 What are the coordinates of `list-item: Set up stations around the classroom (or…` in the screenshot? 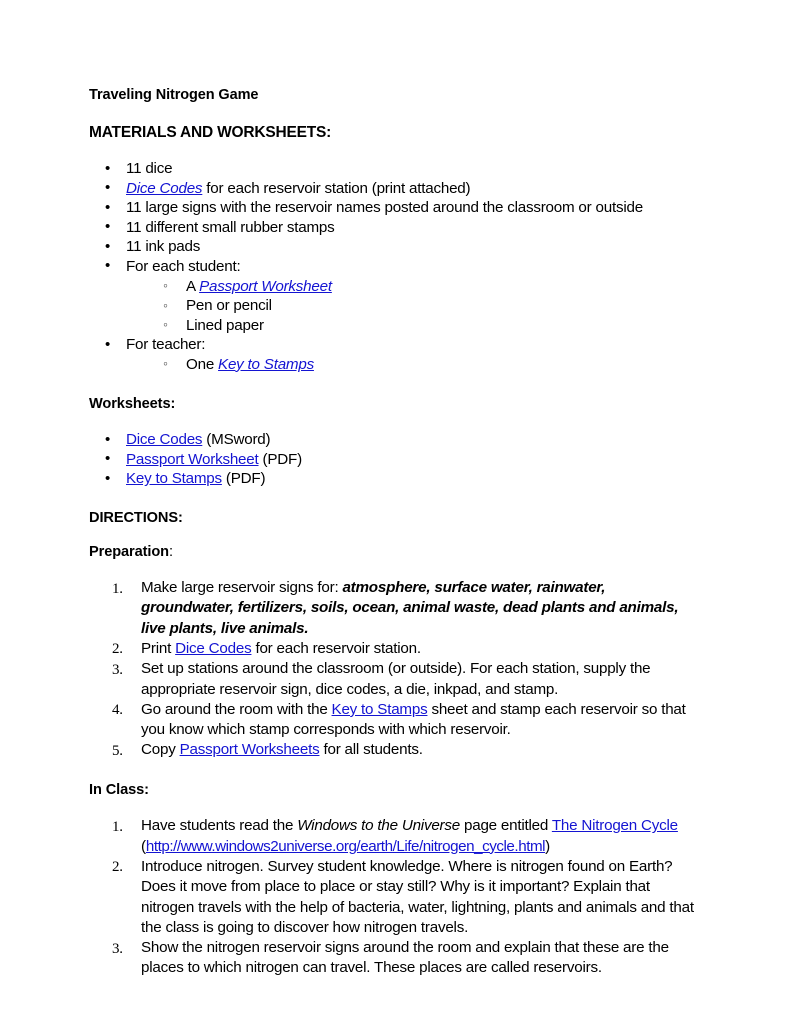 It's located at (395, 679).